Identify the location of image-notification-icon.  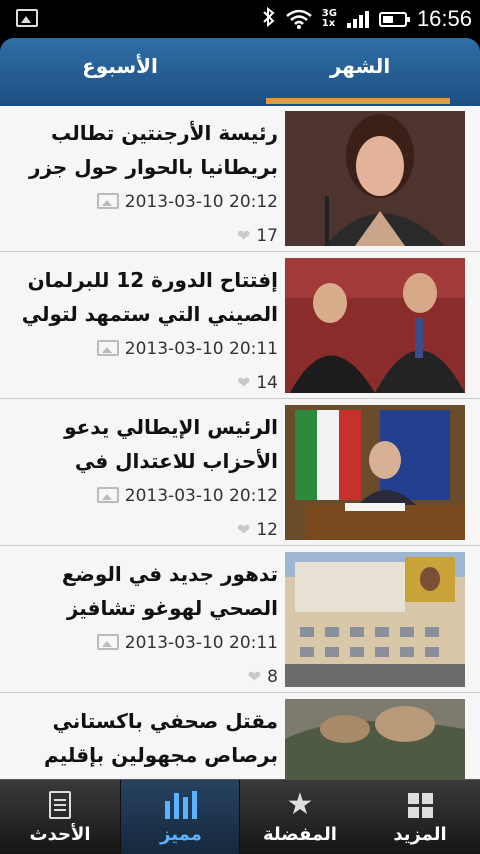
(27, 18).